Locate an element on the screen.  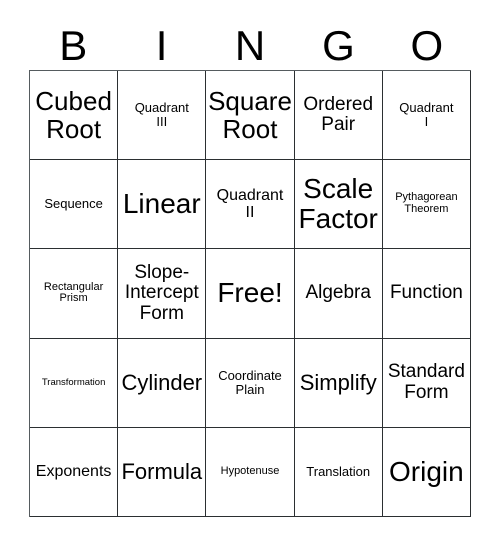
bingo-cell: Scale Factor is located at coordinates (338, 205).